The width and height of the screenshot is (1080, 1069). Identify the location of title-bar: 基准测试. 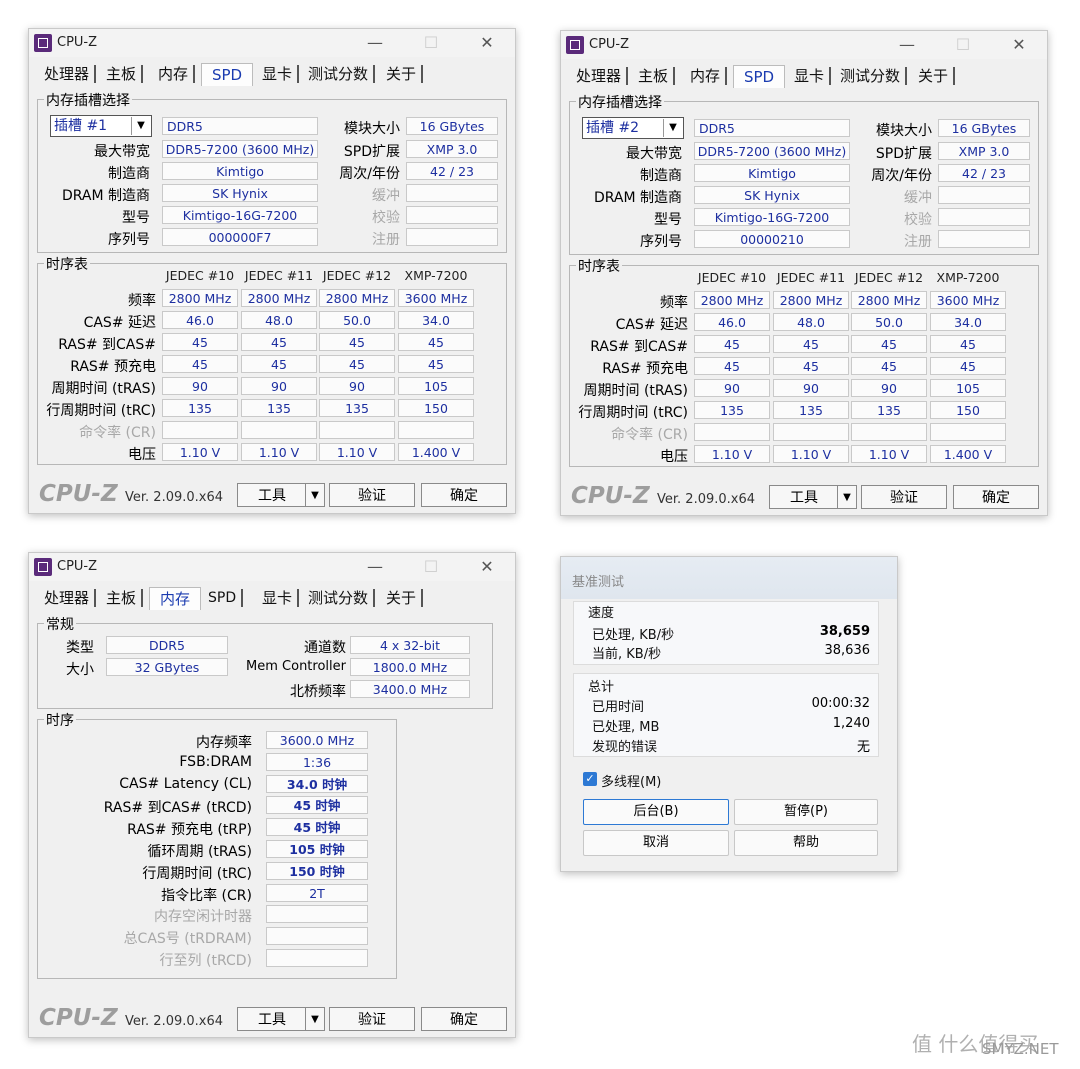
(729, 578).